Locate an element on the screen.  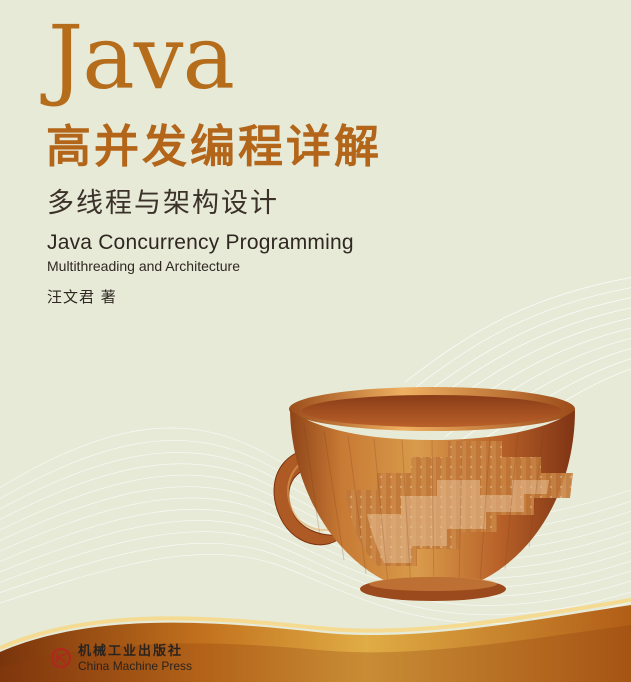
english-title: Java Concurrency Programming is located at coordinates (200, 242).